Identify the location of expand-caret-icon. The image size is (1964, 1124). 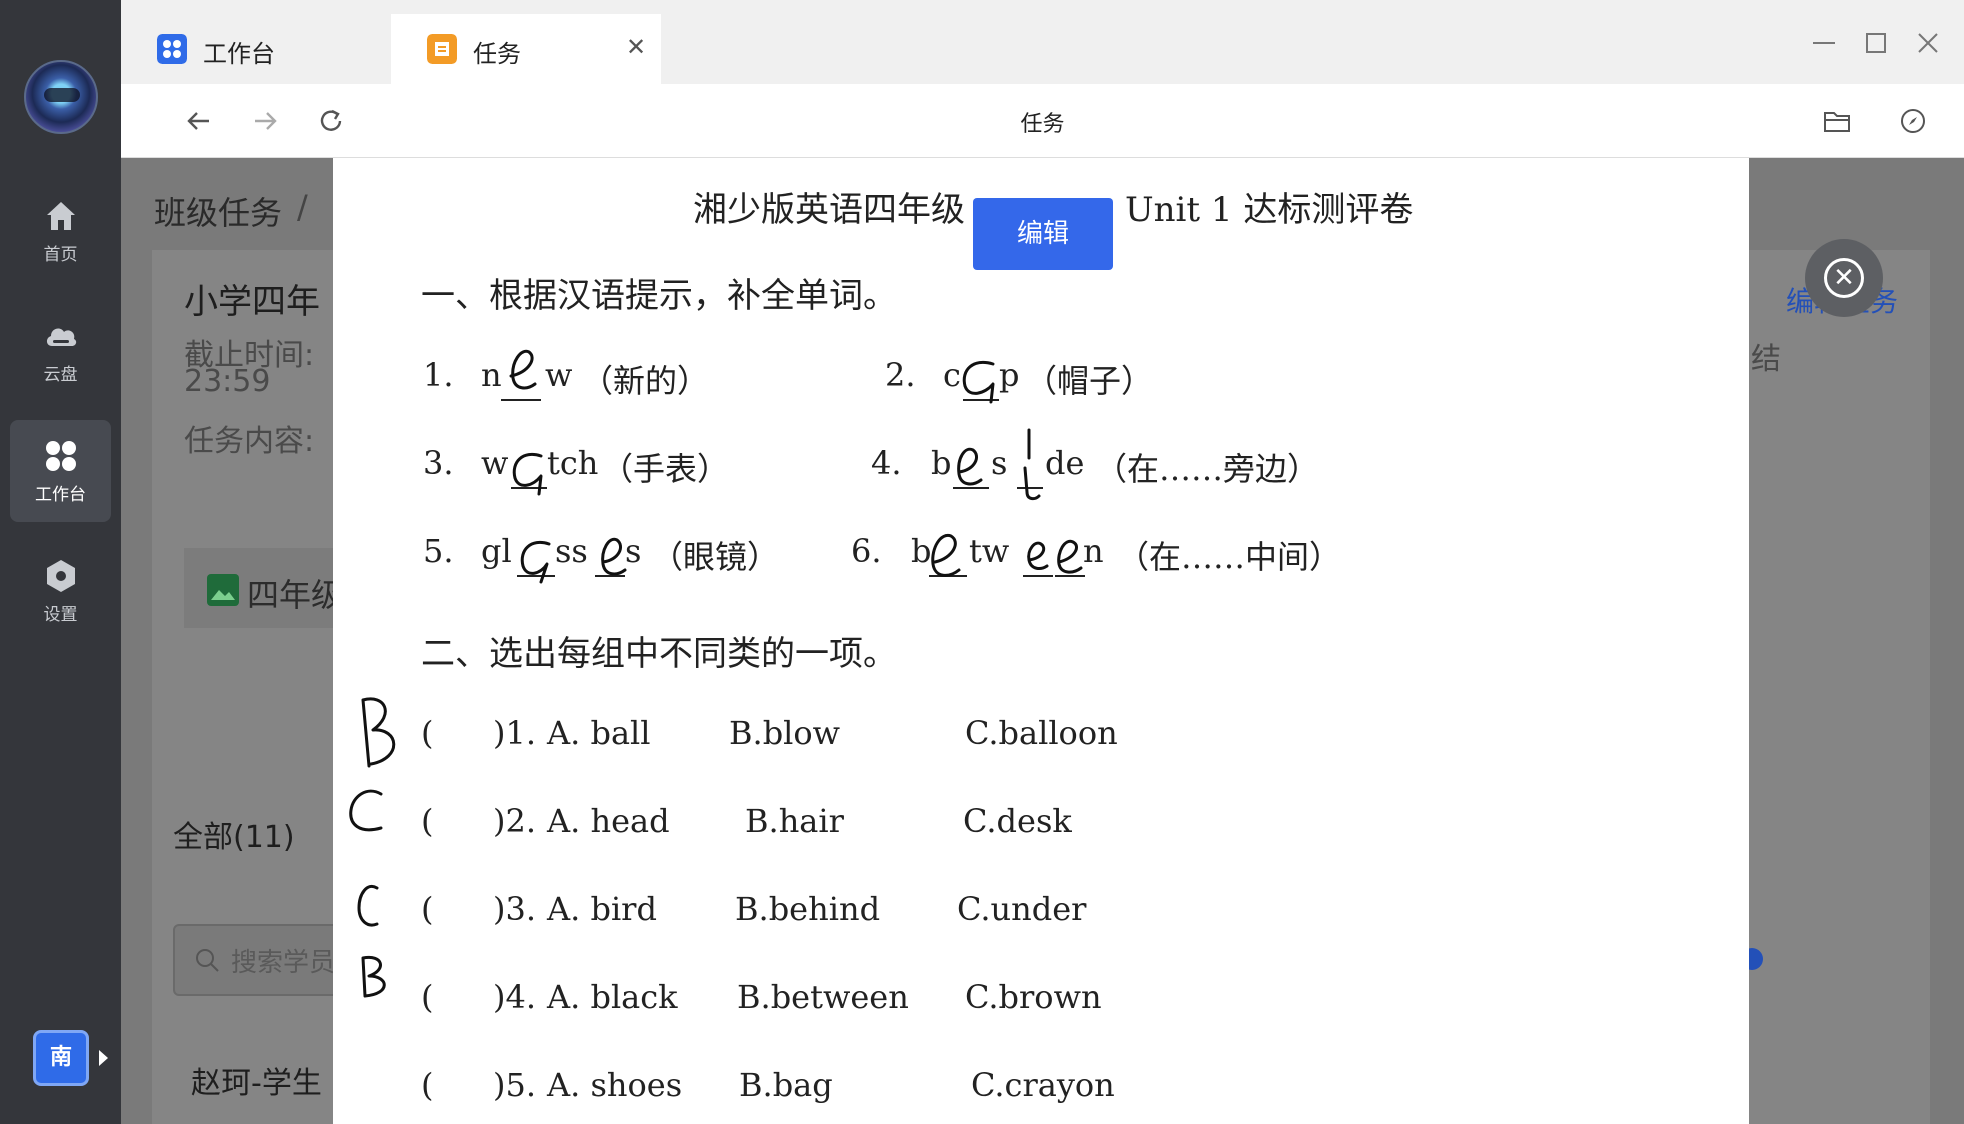
(103, 1058).